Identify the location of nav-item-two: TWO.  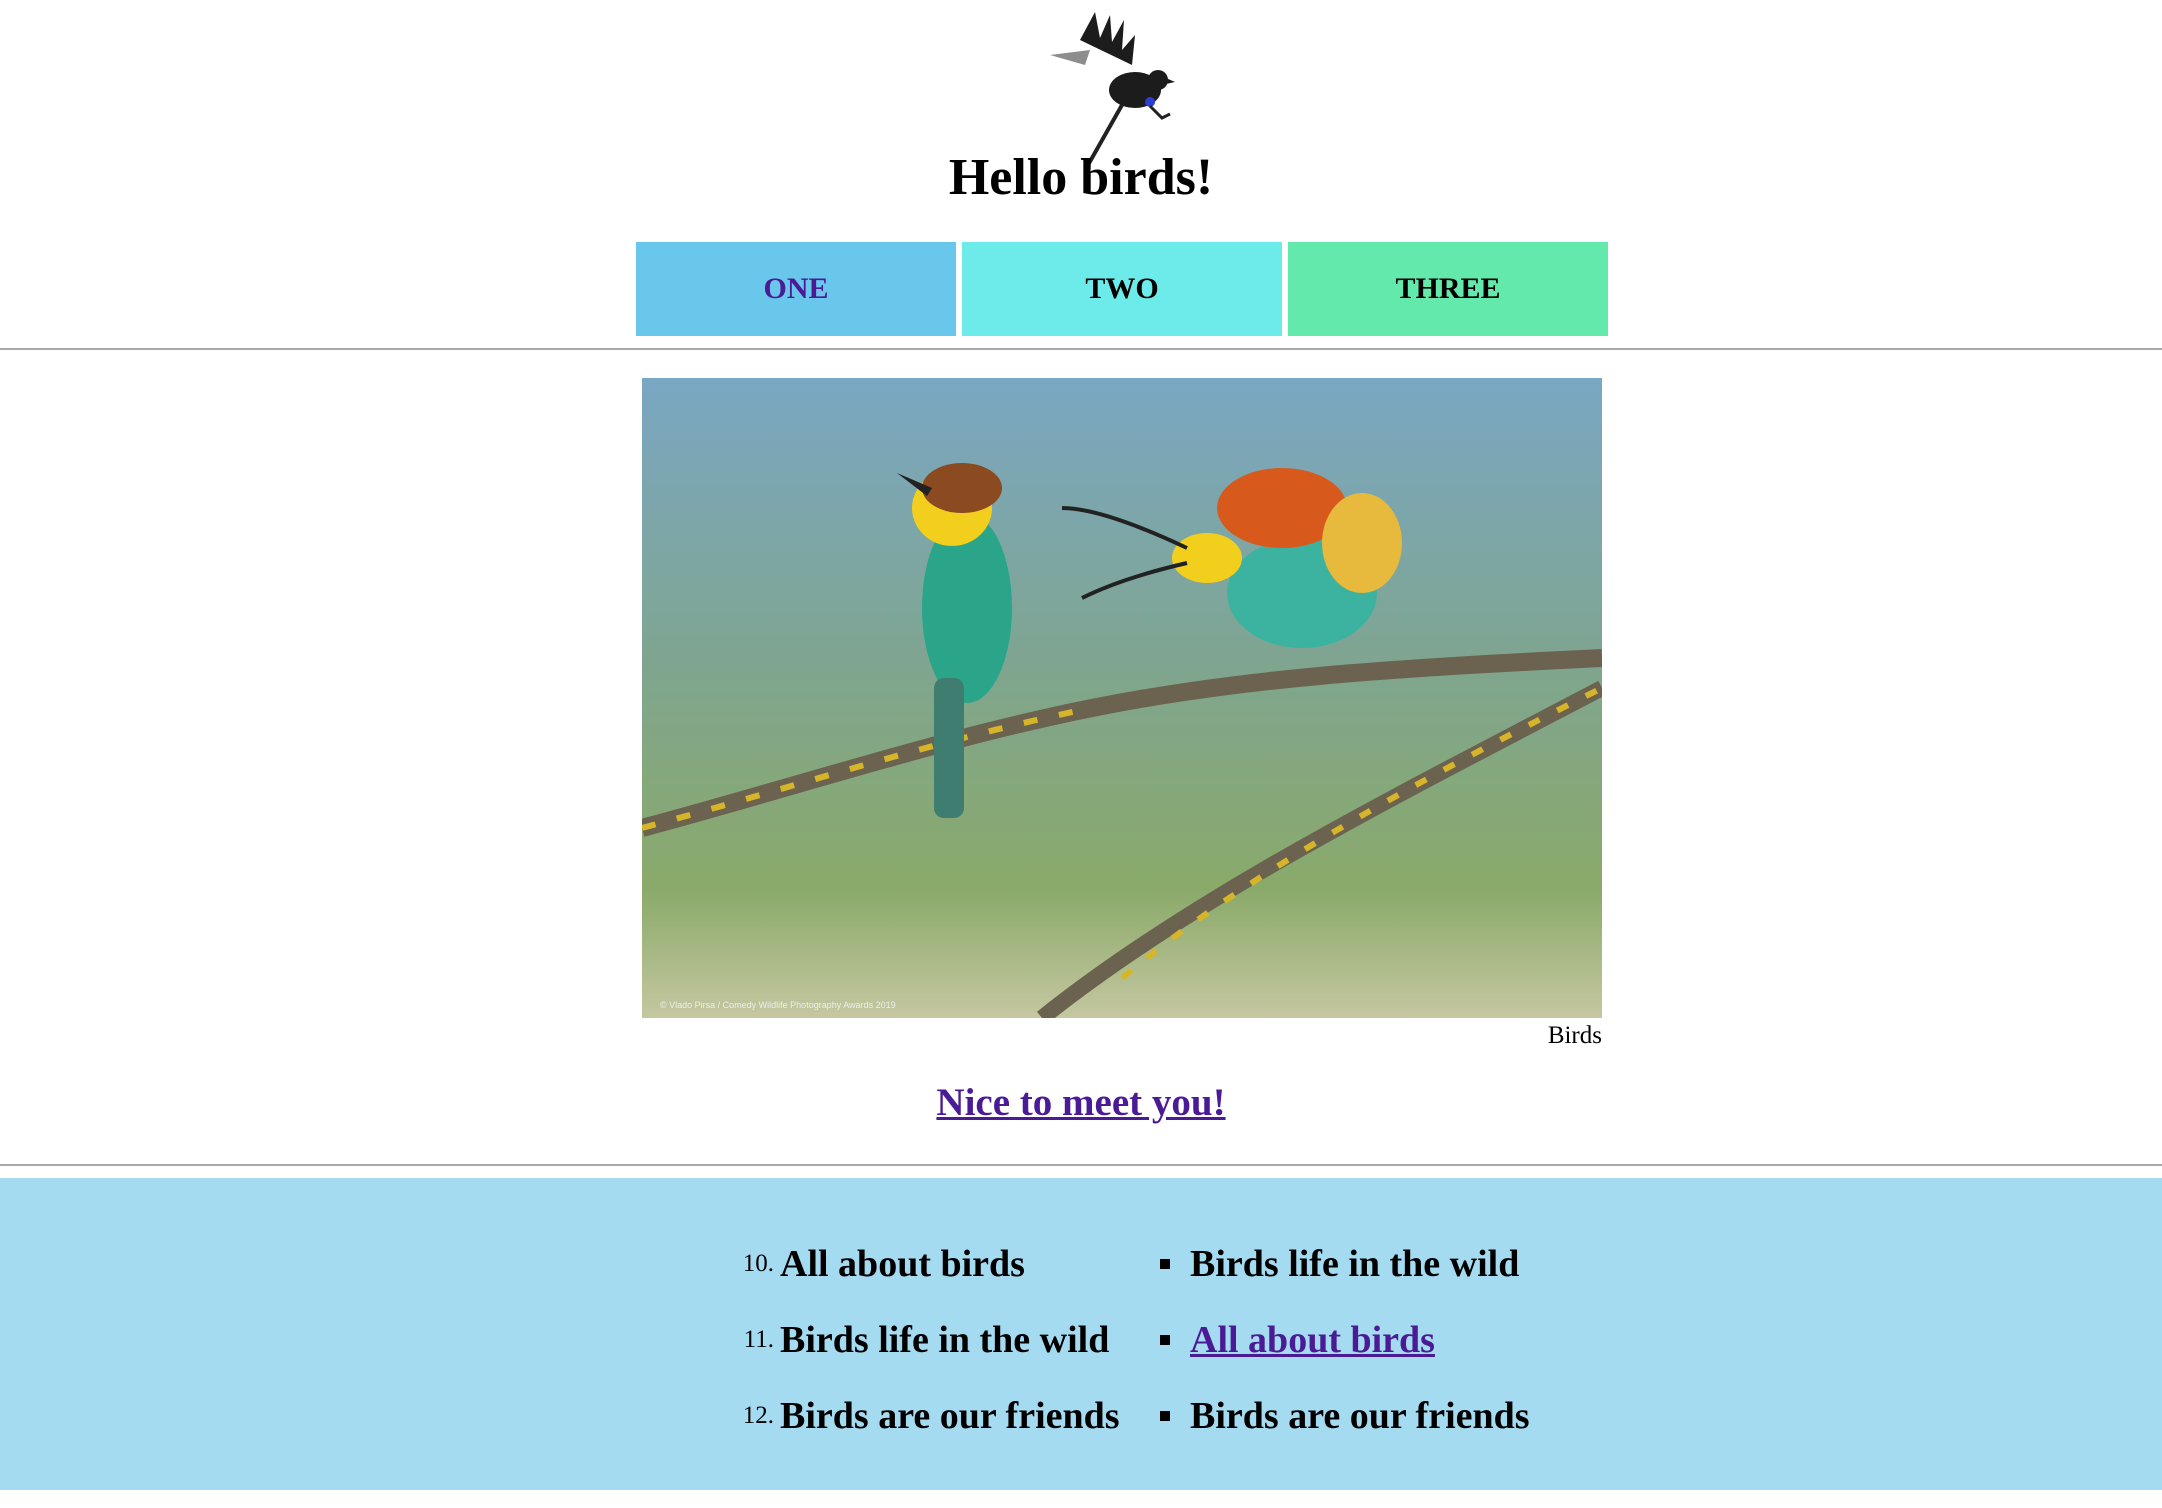
(1122, 289).